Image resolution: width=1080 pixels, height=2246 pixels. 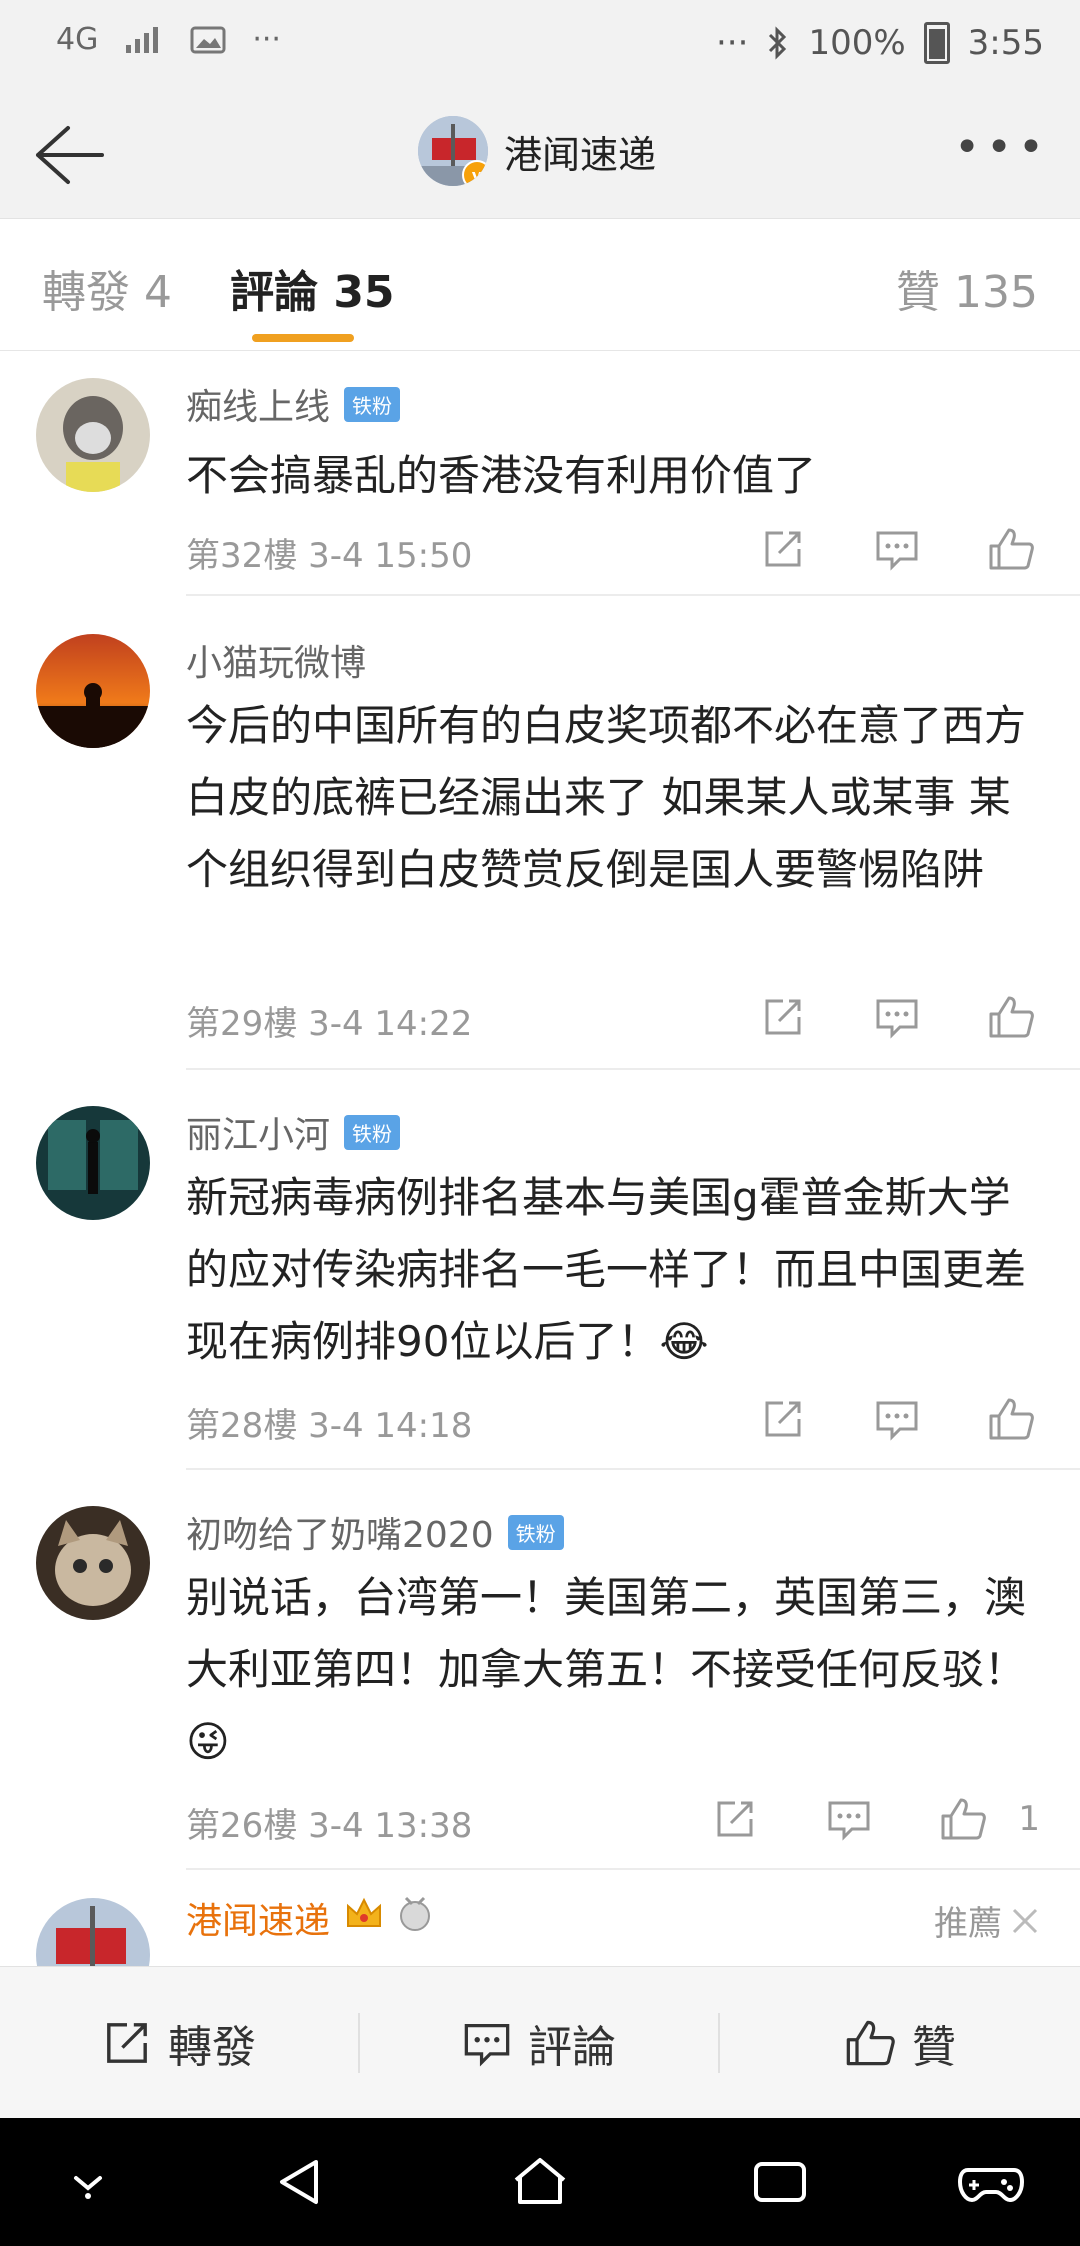 I want to click on crown-badge-icon, so click(x=364, y=1918).